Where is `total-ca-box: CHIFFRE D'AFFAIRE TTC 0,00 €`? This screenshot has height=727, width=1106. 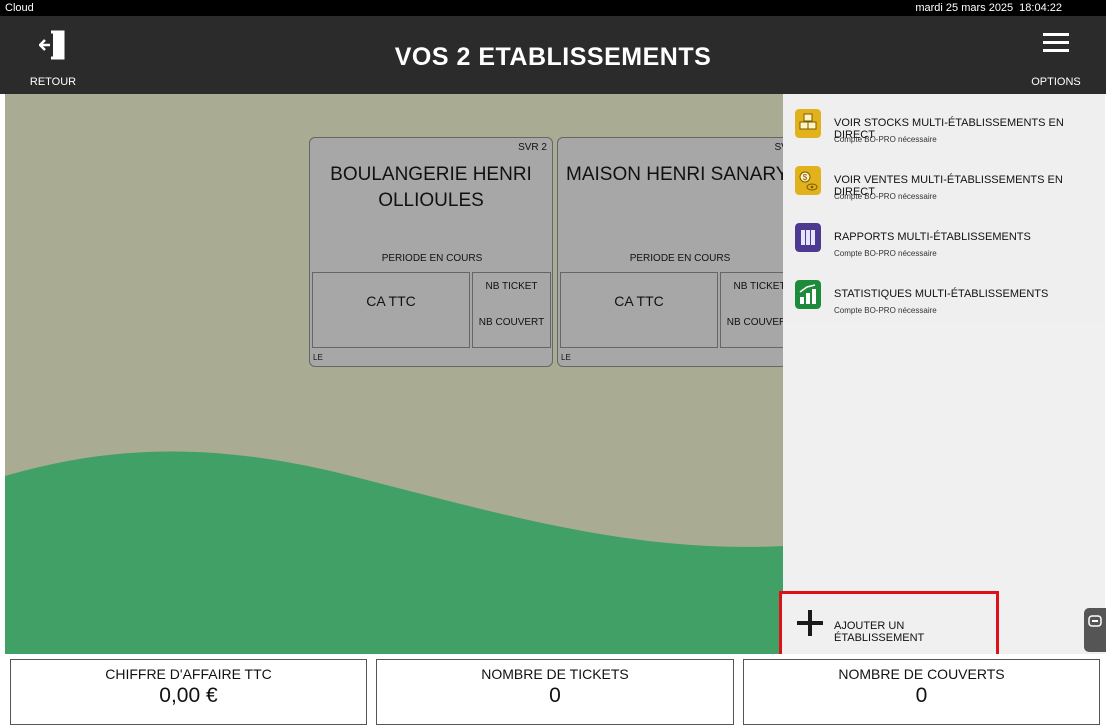
total-ca-box: CHIFFRE D'AFFAIRE TTC 0,00 € is located at coordinates (188, 692).